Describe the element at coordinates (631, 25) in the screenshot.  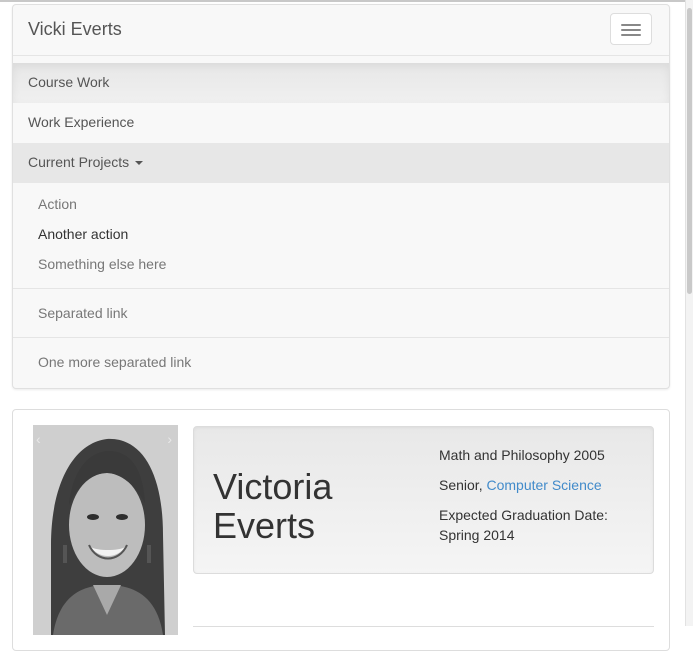
I see `hamburger-icon` at that location.